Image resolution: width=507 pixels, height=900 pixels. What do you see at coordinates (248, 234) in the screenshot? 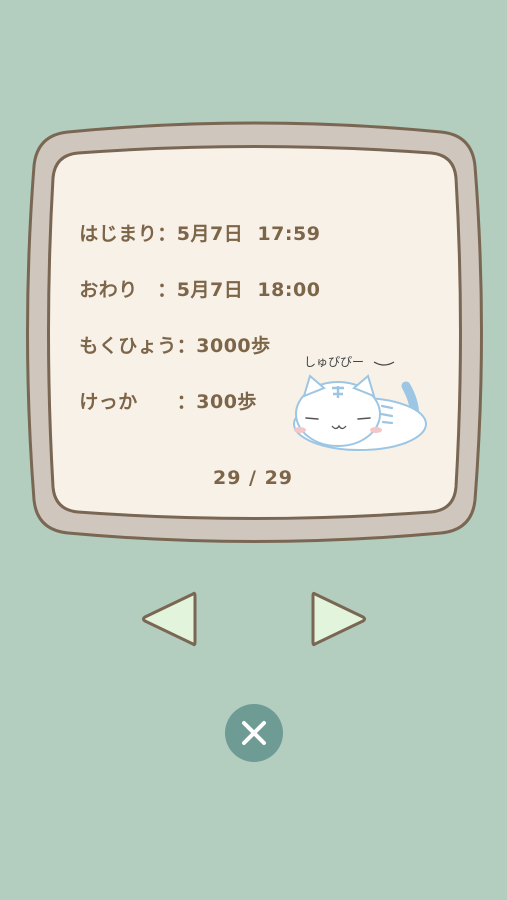
I see `start-value: 5月7日 17:59` at bounding box center [248, 234].